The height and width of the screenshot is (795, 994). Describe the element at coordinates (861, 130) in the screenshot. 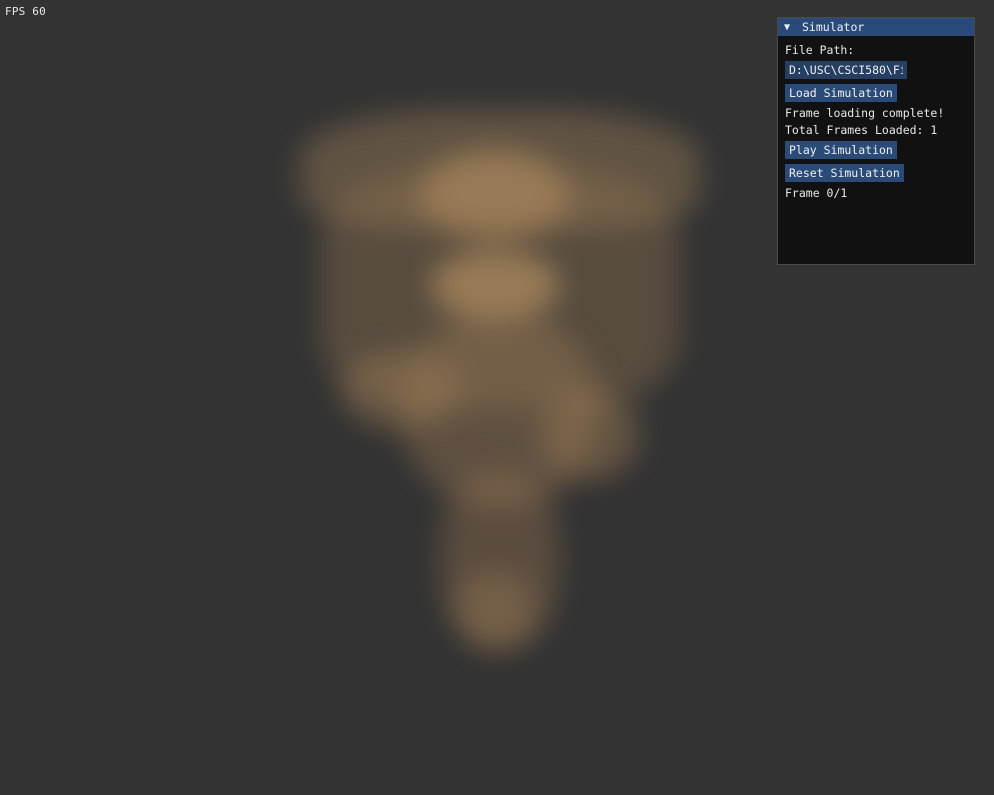

I see `frames-loaded-text: Total Frames Loaded: 1` at that location.